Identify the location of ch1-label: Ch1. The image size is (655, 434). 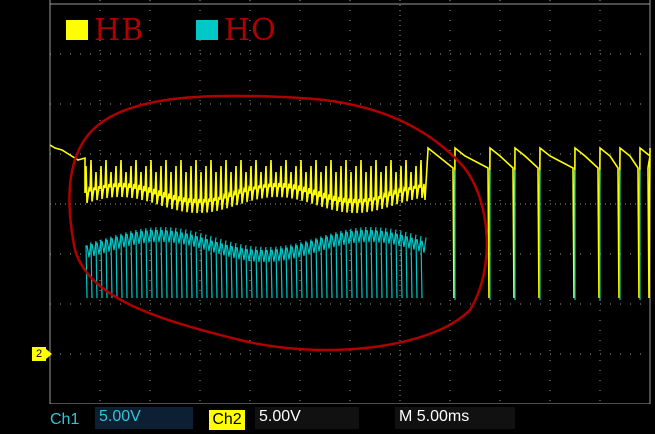
(64, 420).